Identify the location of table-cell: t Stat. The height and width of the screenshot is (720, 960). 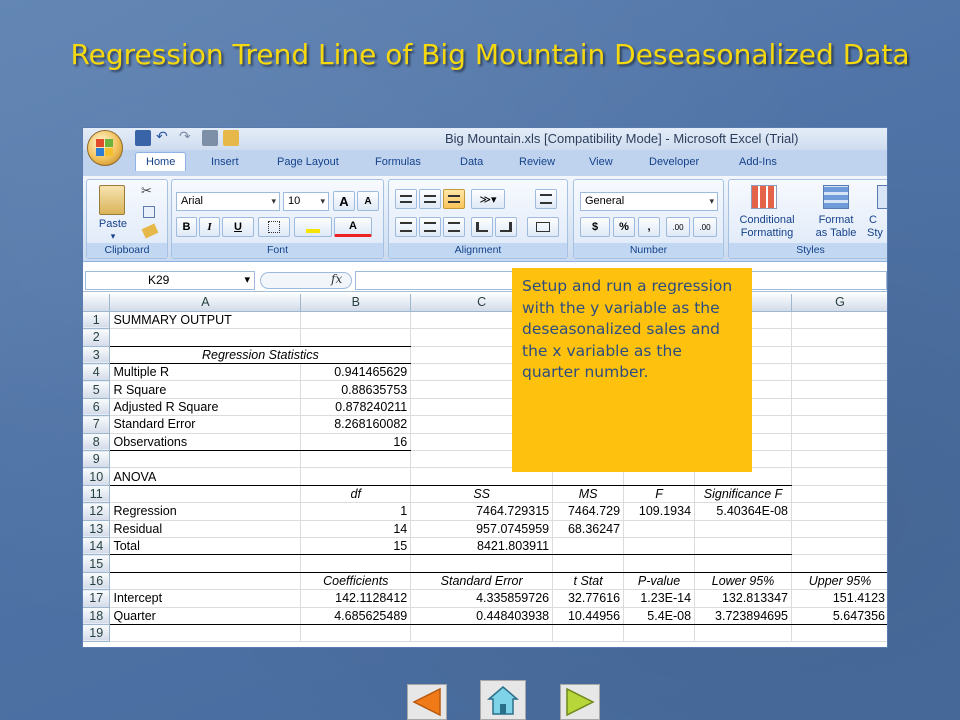
(588, 581).